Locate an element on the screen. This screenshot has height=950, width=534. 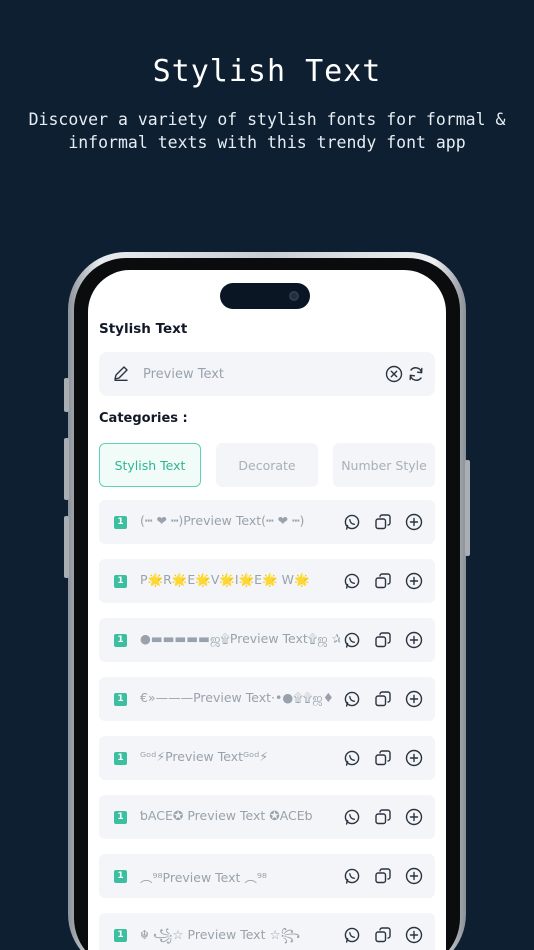
phone-volume-up is located at coordinates (66, 469).